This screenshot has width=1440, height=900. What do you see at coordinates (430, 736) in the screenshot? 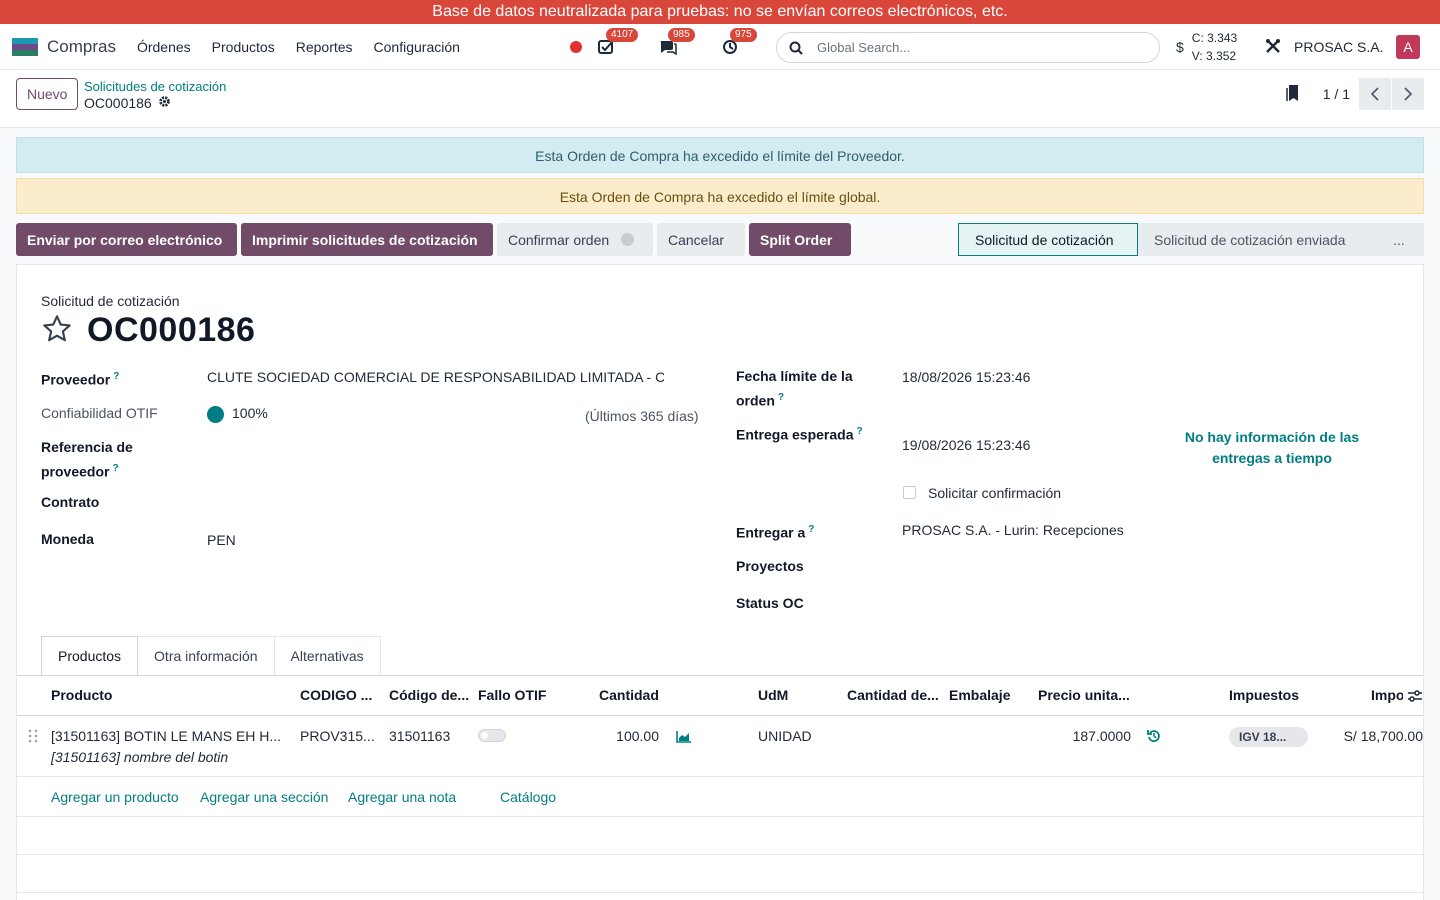
I see `cell-codigo-de: 31501163` at bounding box center [430, 736].